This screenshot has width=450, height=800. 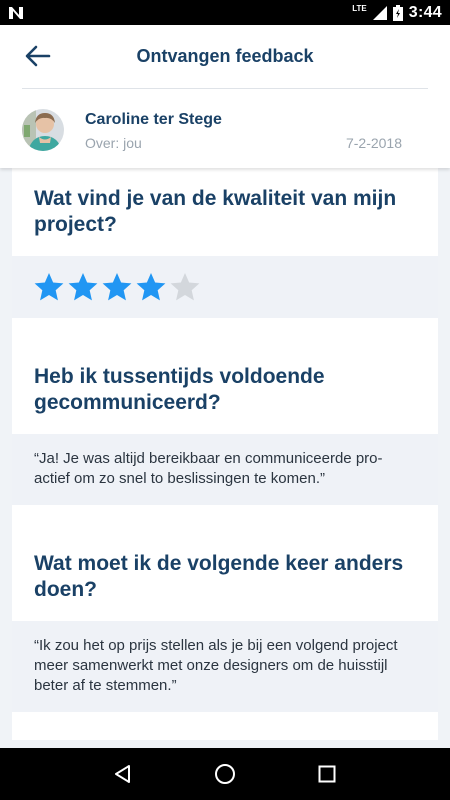 What do you see at coordinates (153, 119) in the screenshot?
I see `sender-name: Caroline ter Stege` at bounding box center [153, 119].